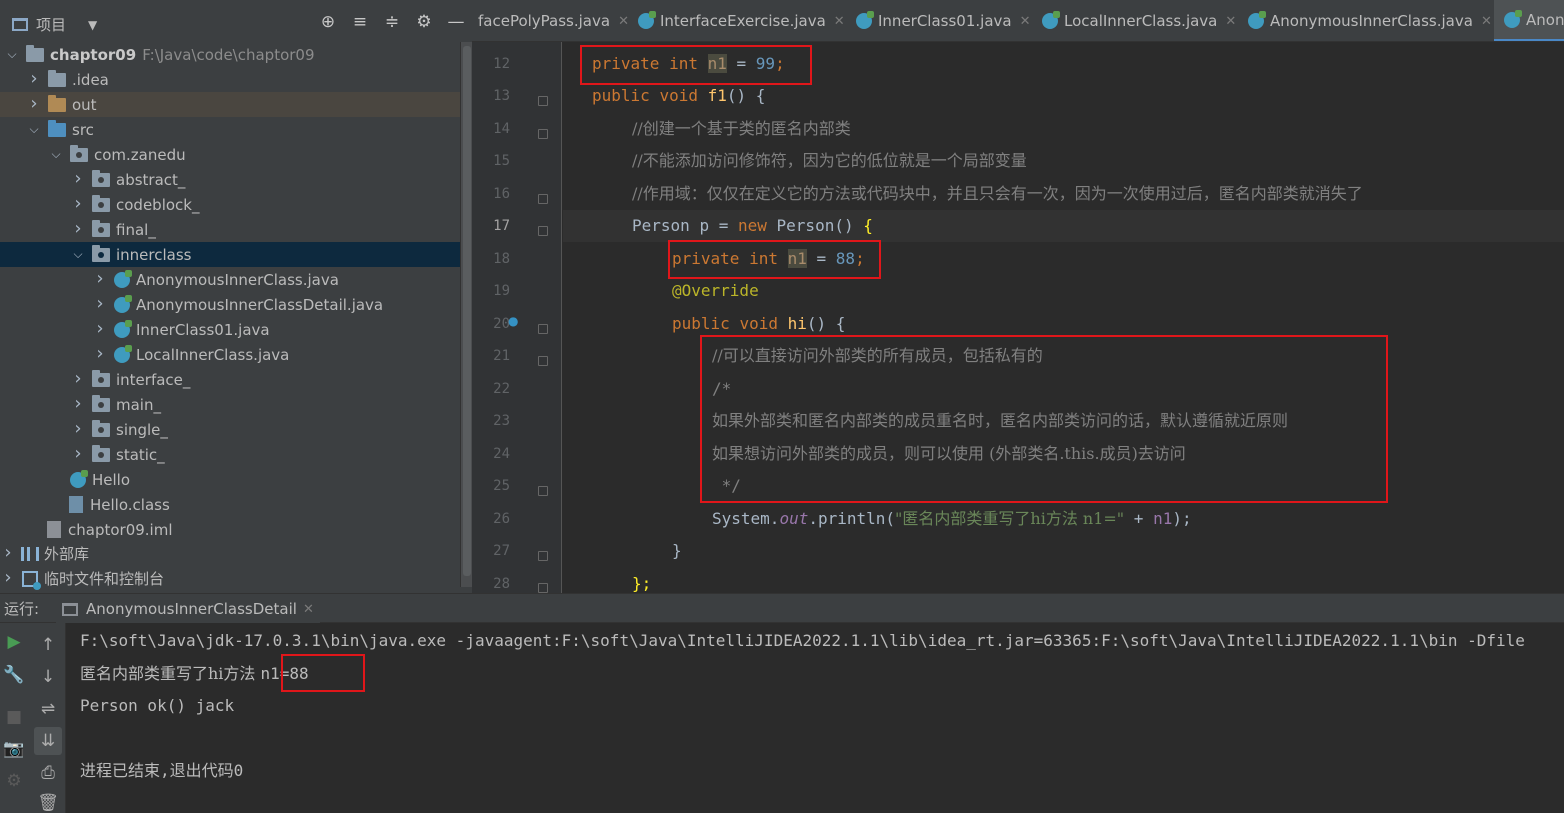 The image size is (1564, 813). I want to click on run-config-tab: AnonymousInnerClassDetail ✕, so click(188, 609).